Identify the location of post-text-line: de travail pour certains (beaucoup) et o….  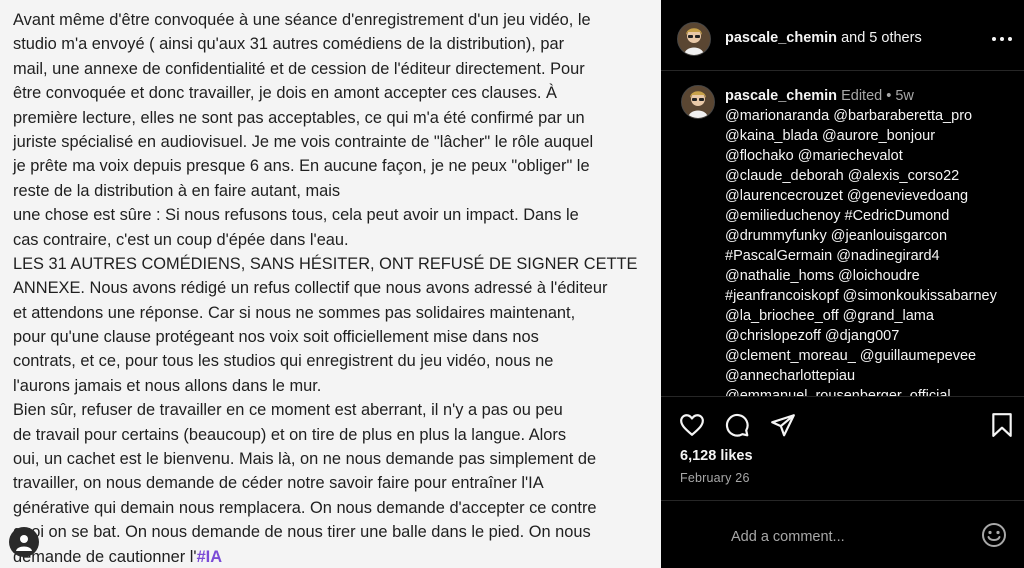
(290, 434).